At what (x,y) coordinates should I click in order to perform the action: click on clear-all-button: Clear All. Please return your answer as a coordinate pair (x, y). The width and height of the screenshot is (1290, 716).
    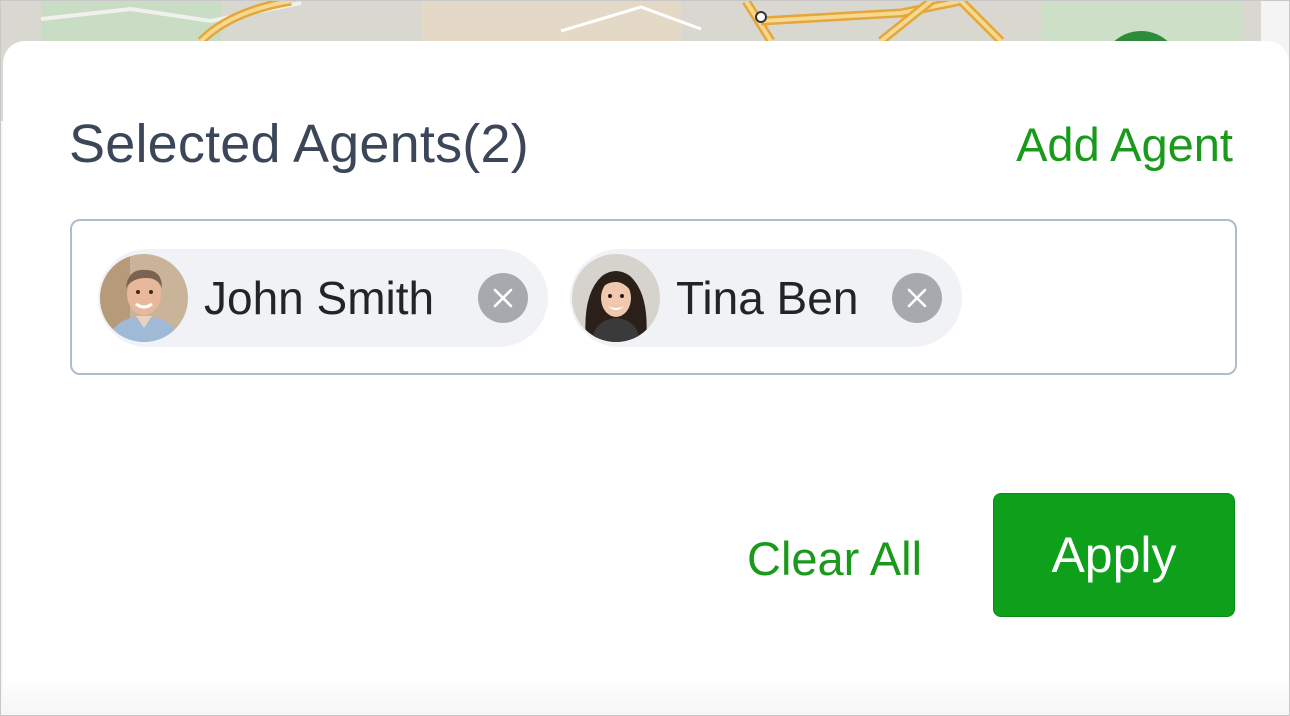
    Looking at the image, I should click on (834, 559).